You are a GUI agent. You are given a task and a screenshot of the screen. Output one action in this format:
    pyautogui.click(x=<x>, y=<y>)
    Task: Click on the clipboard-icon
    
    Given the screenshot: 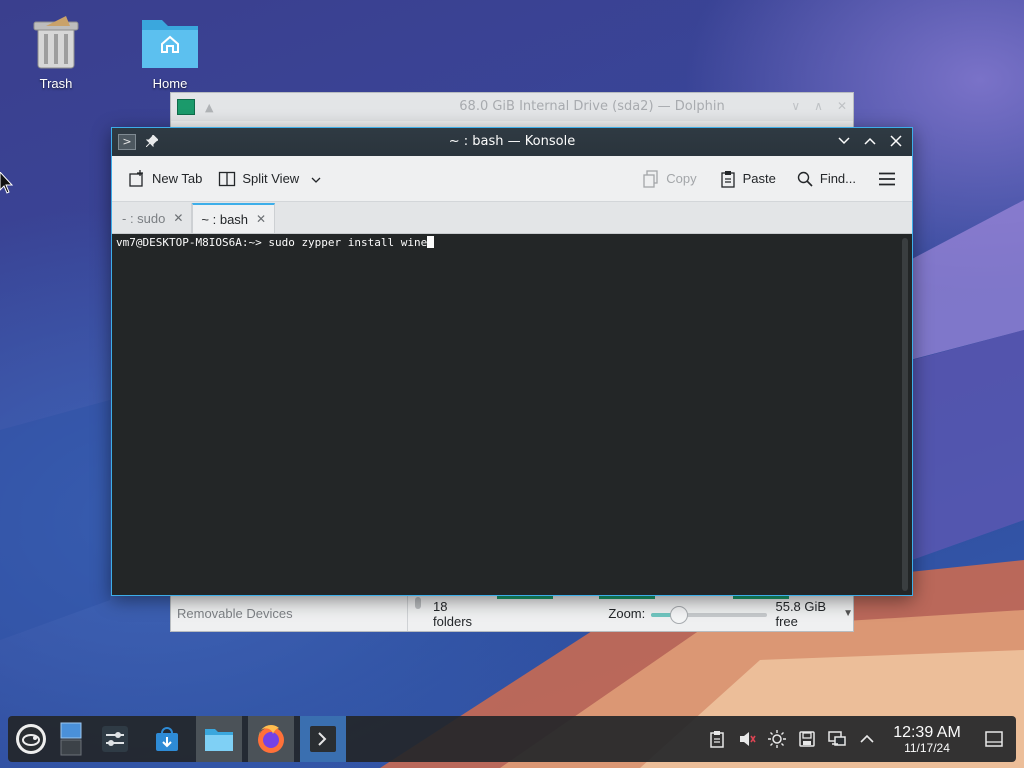 What is the action you would take?
    pyautogui.click(x=717, y=739)
    